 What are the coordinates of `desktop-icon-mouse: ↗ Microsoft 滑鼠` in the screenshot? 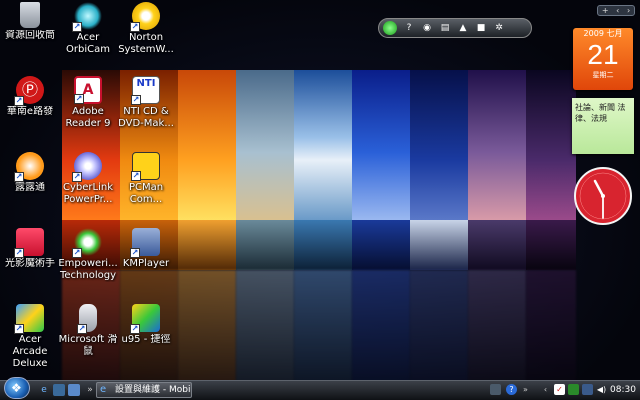 It's located at (88, 331).